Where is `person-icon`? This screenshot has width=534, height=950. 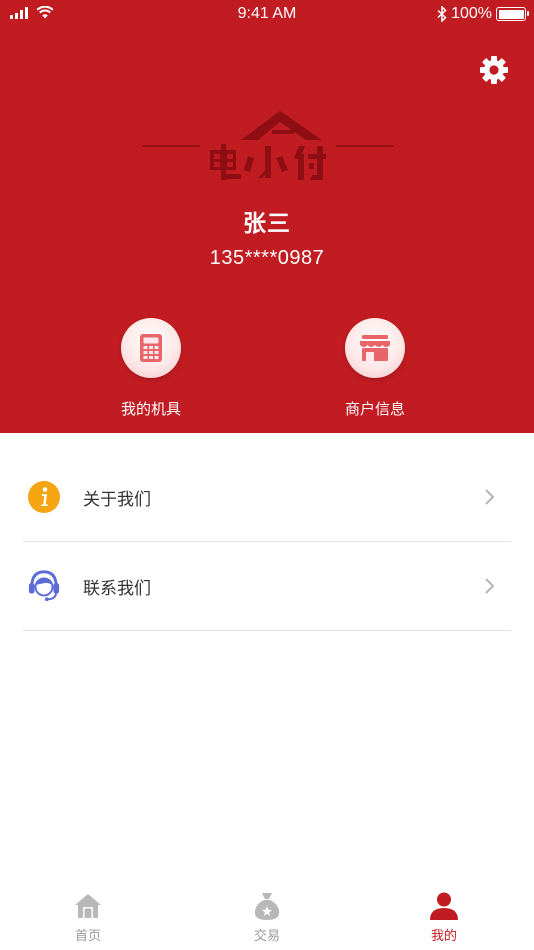
person-icon is located at coordinates (444, 906).